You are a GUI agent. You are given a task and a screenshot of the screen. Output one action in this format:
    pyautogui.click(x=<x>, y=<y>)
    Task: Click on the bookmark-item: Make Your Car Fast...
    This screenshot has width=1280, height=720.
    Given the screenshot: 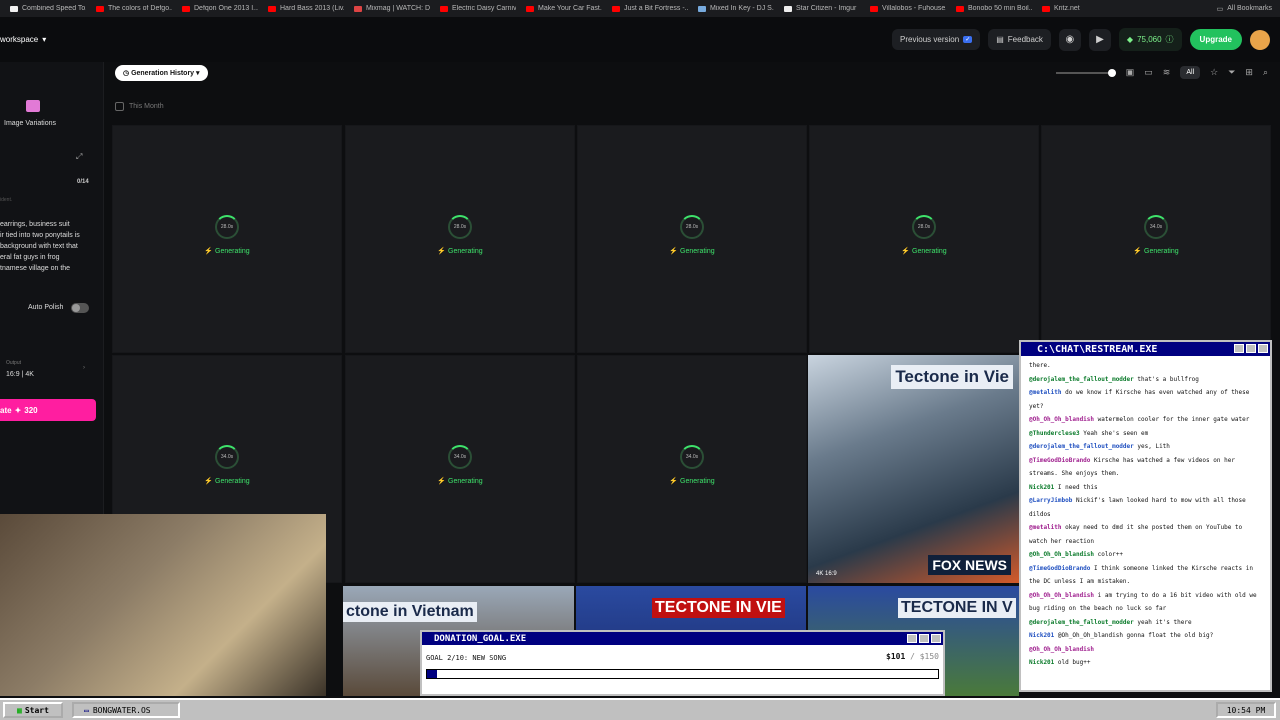 What is the action you would take?
    pyautogui.click(x=564, y=8)
    